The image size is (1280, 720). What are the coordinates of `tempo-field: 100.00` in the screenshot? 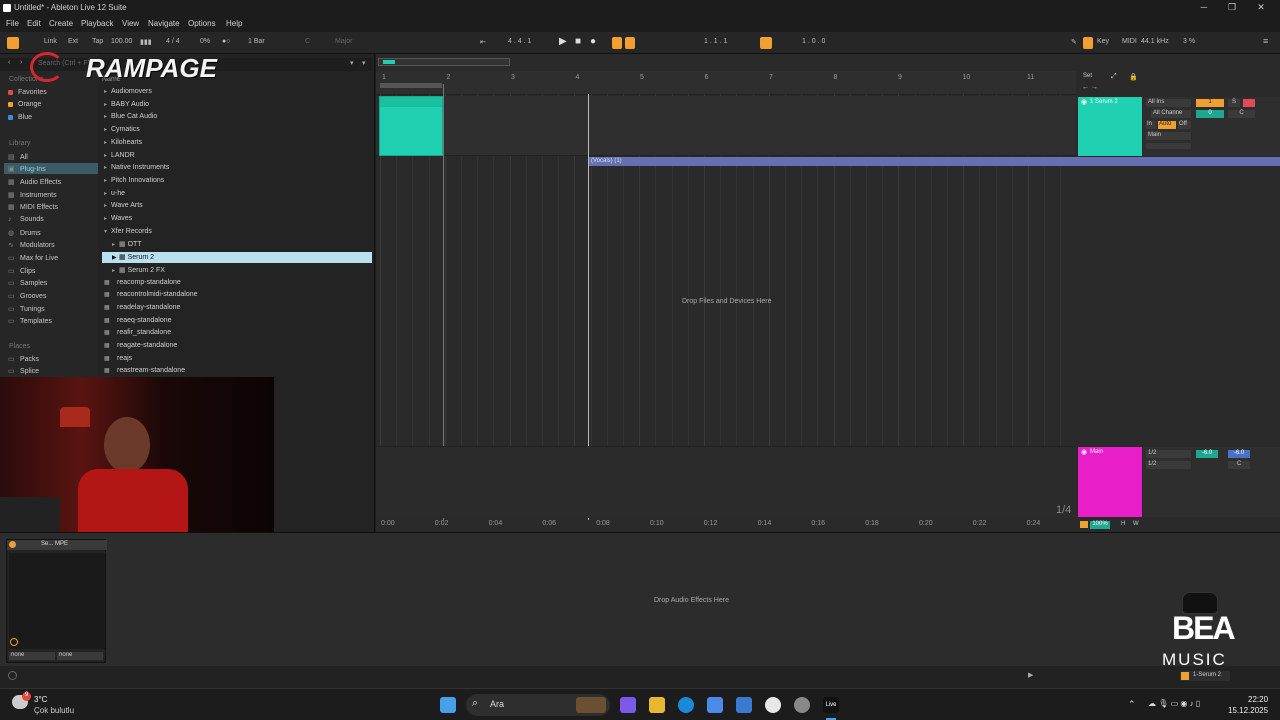 It's located at (121, 41).